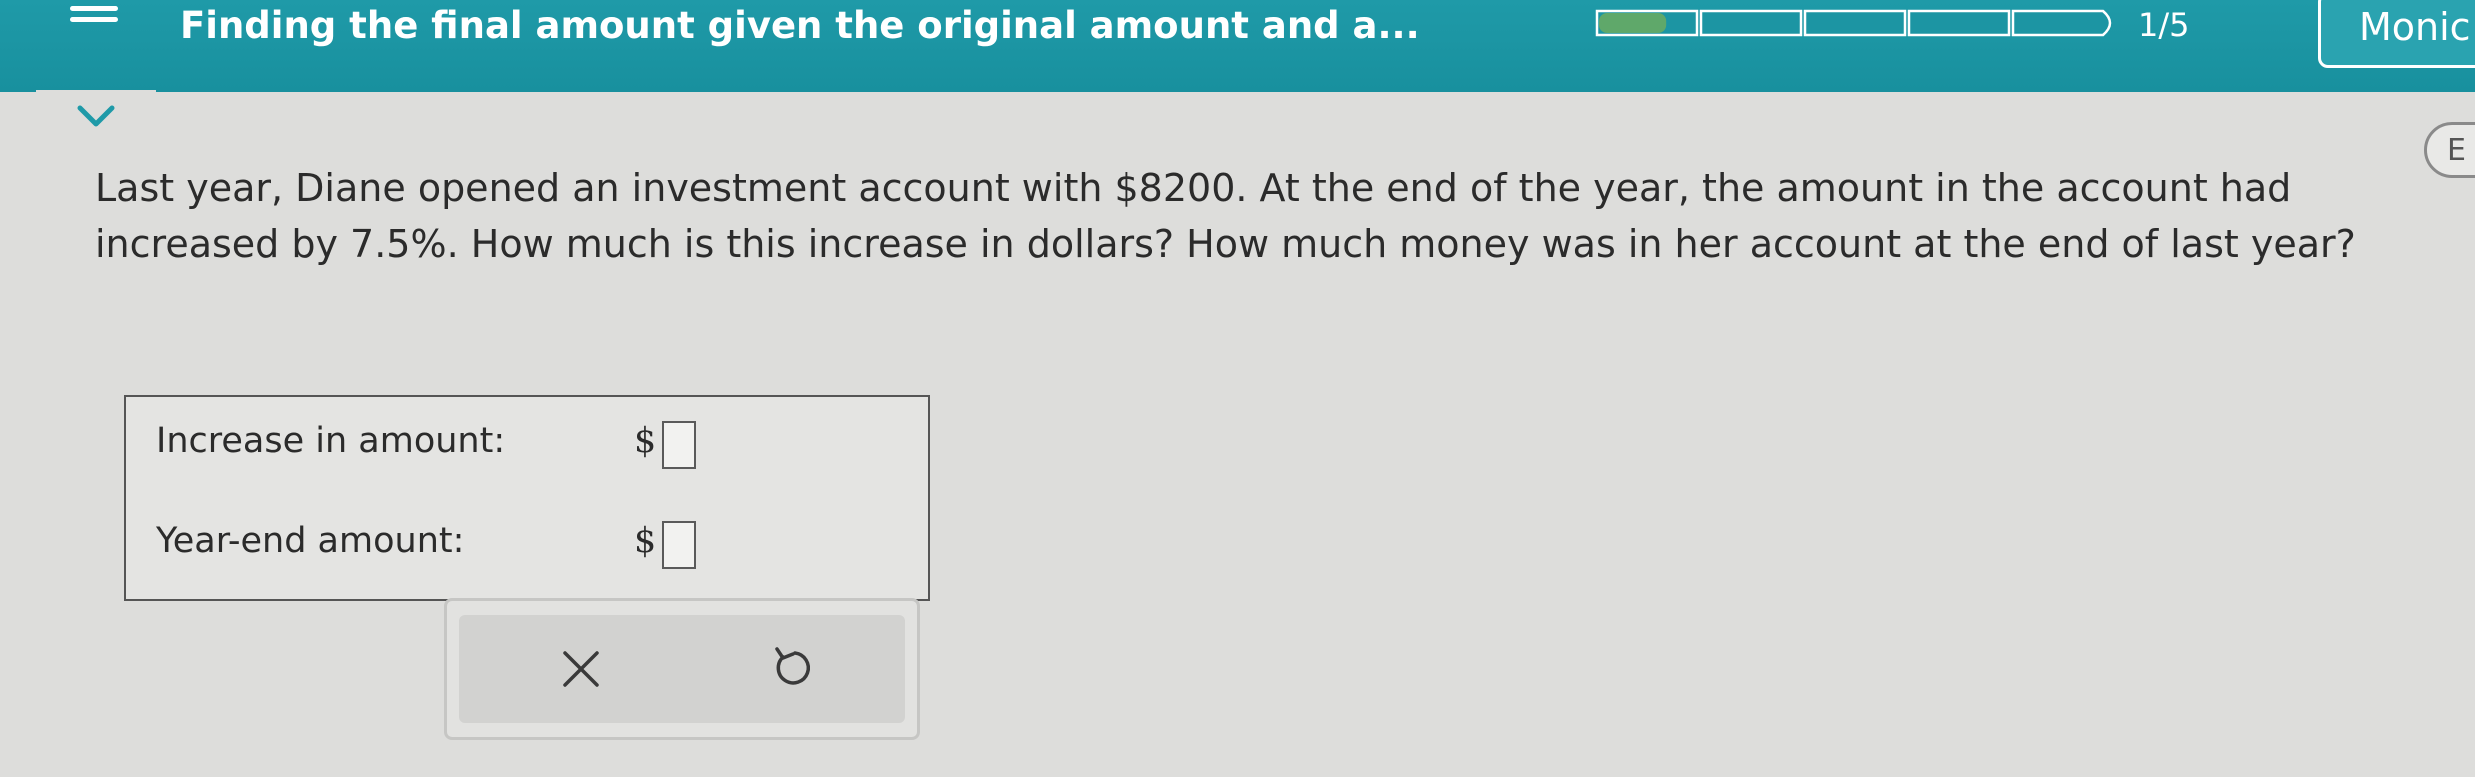 This screenshot has width=2475, height=777. I want to click on year-end-label: Year-end amount:, so click(310, 541).